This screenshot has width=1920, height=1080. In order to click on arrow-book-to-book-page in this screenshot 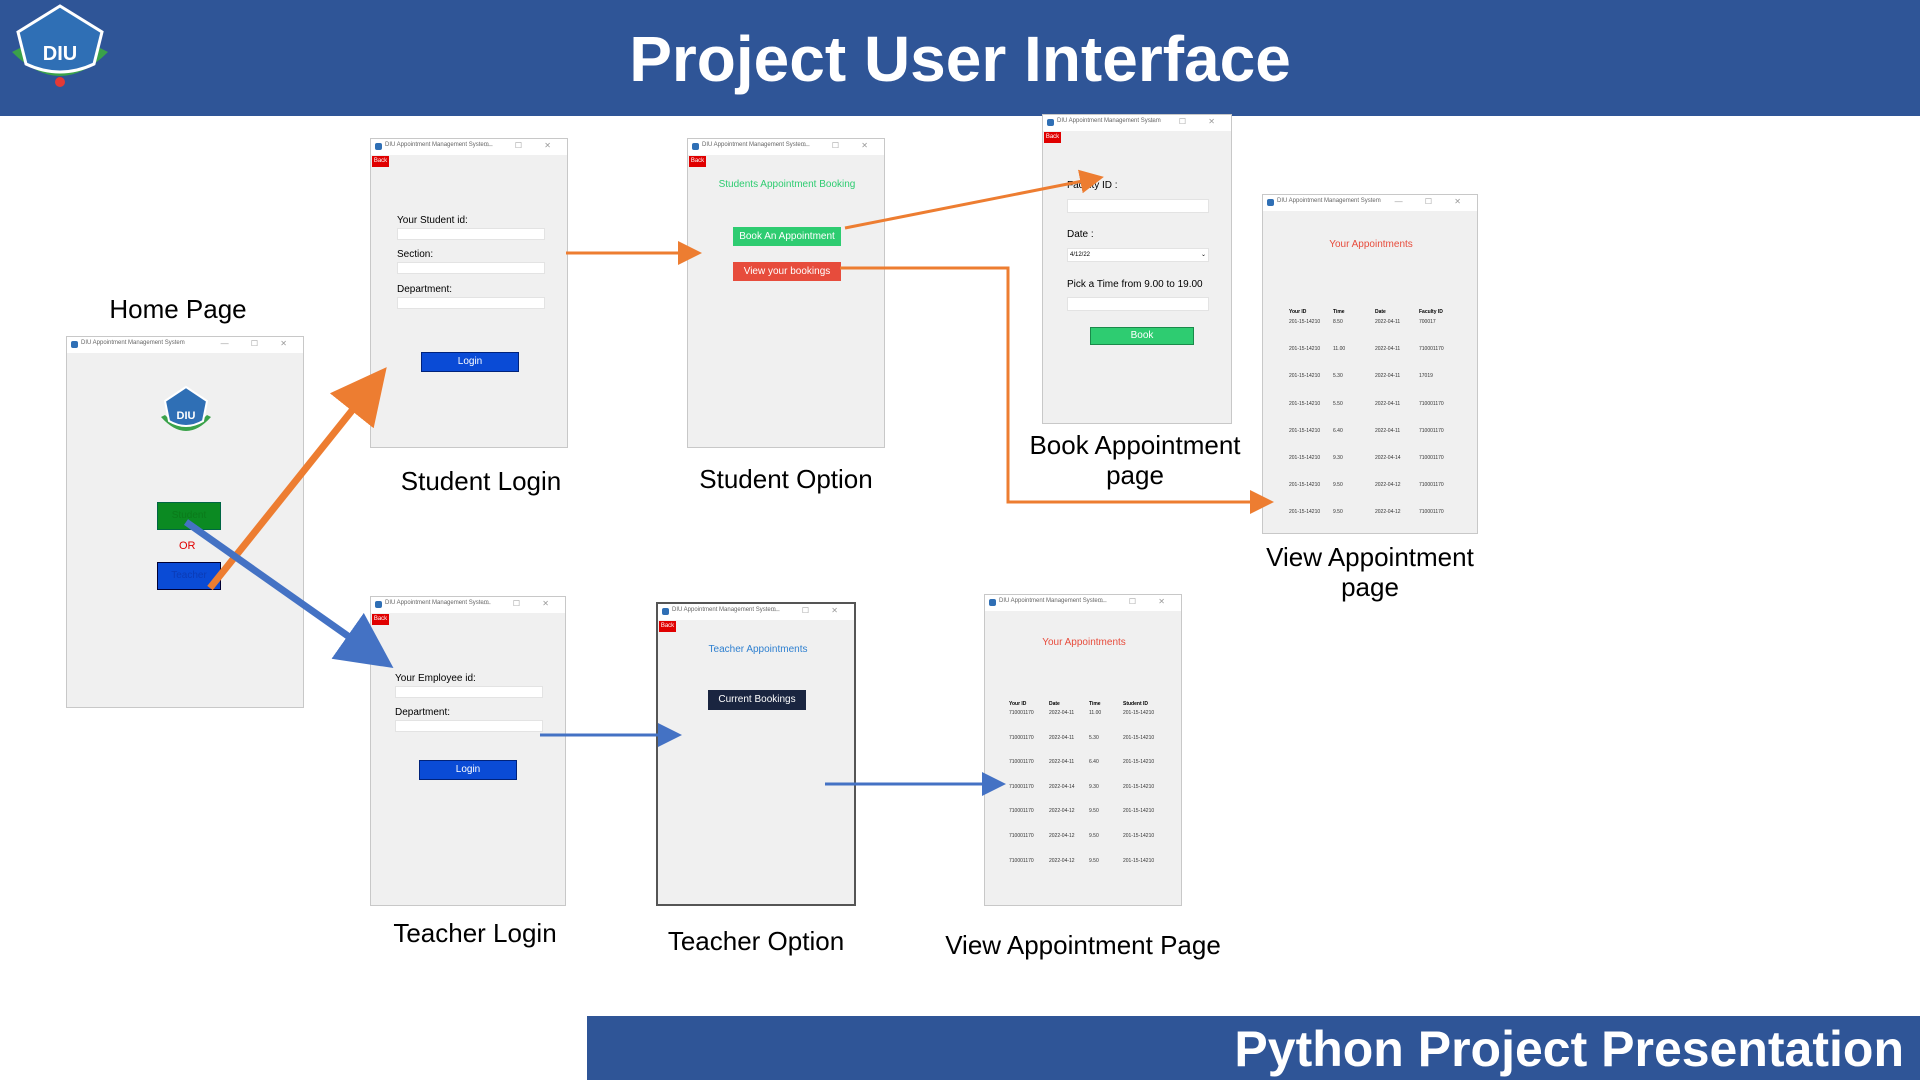, I will do `click(974, 199)`.